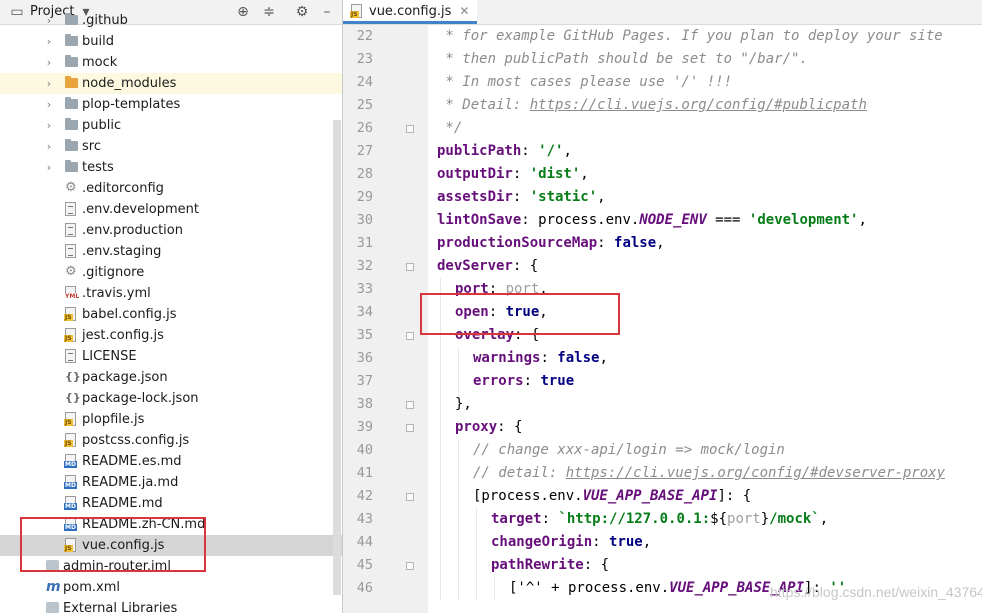 The width and height of the screenshot is (982, 613). Describe the element at coordinates (659, 519) in the screenshot. I see `code-line: target: `http://127.0.0.1:${port}/mock`,` at that location.